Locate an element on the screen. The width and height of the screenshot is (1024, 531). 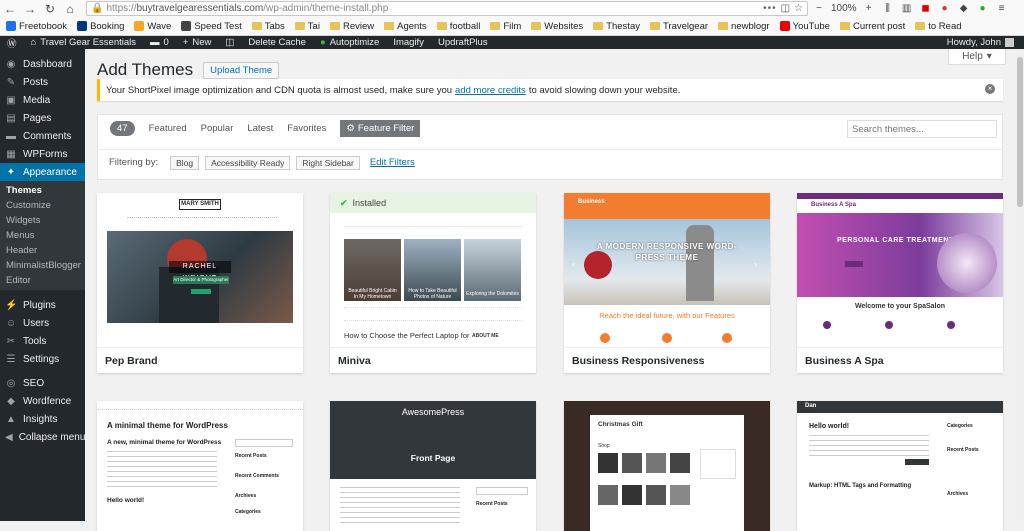
sidebar-item-collapse-menu: ◀ Collapse menu is located at coordinates (42, 437).